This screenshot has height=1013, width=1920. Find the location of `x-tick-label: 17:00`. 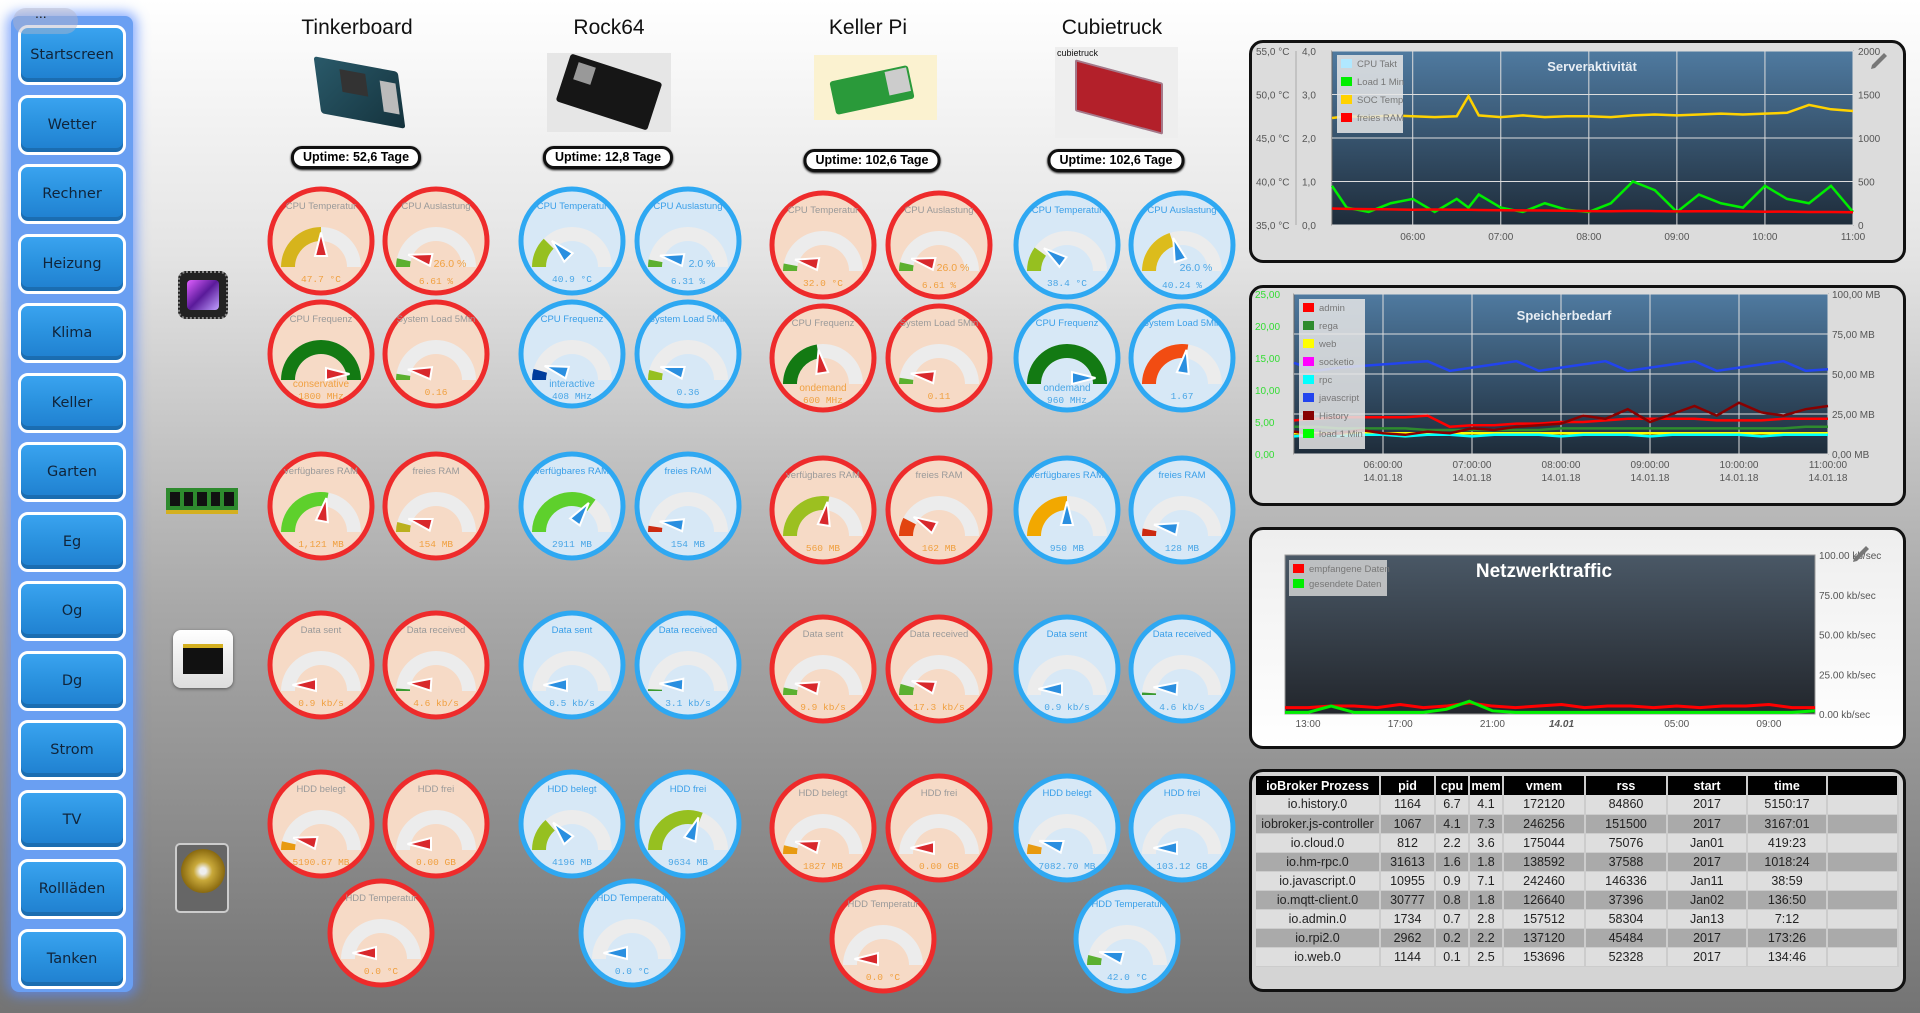

x-tick-label: 17:00 is located at coordinates (1400, 724).